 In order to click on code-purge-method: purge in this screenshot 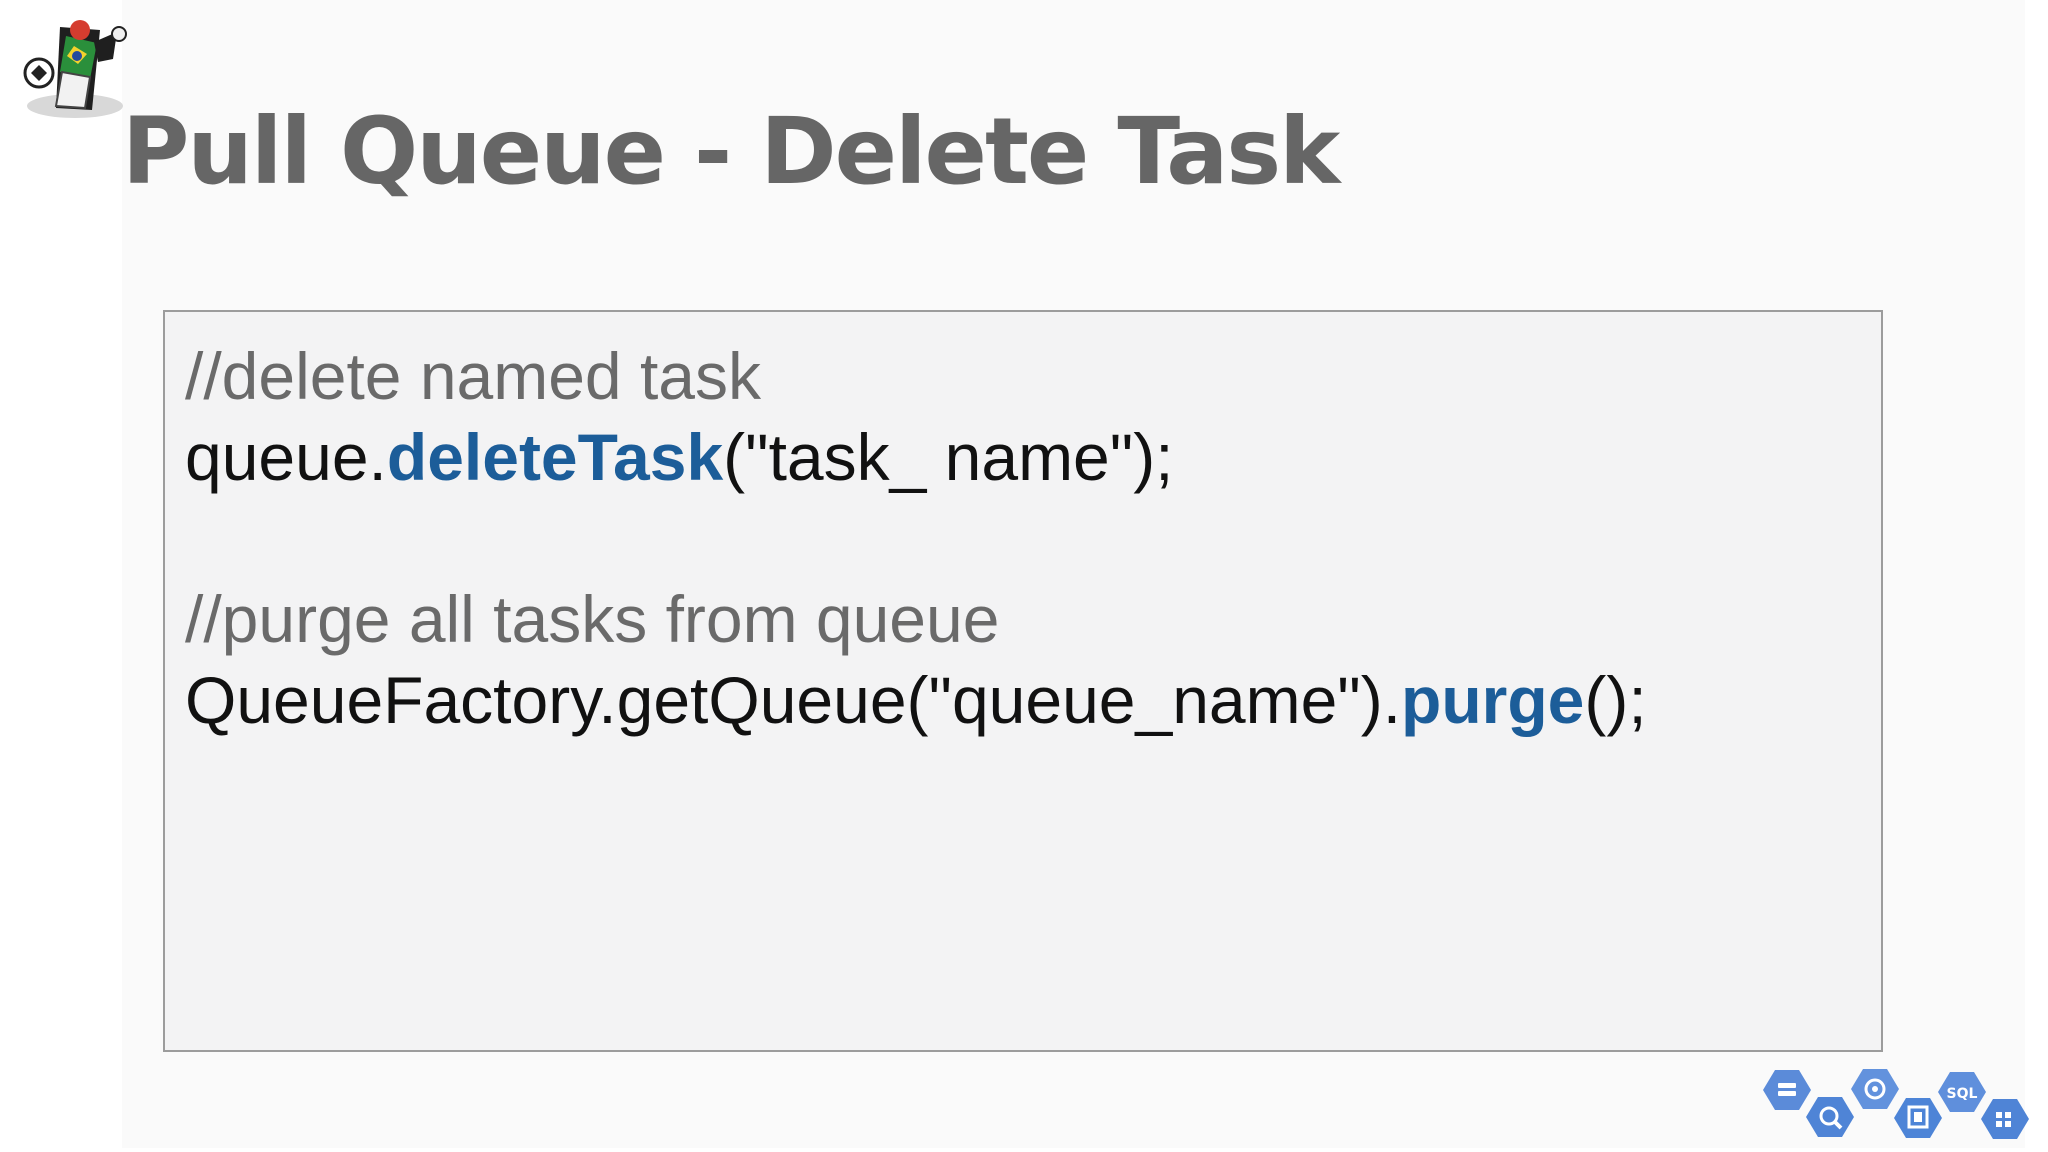, I will do `click(1493, 700)`.